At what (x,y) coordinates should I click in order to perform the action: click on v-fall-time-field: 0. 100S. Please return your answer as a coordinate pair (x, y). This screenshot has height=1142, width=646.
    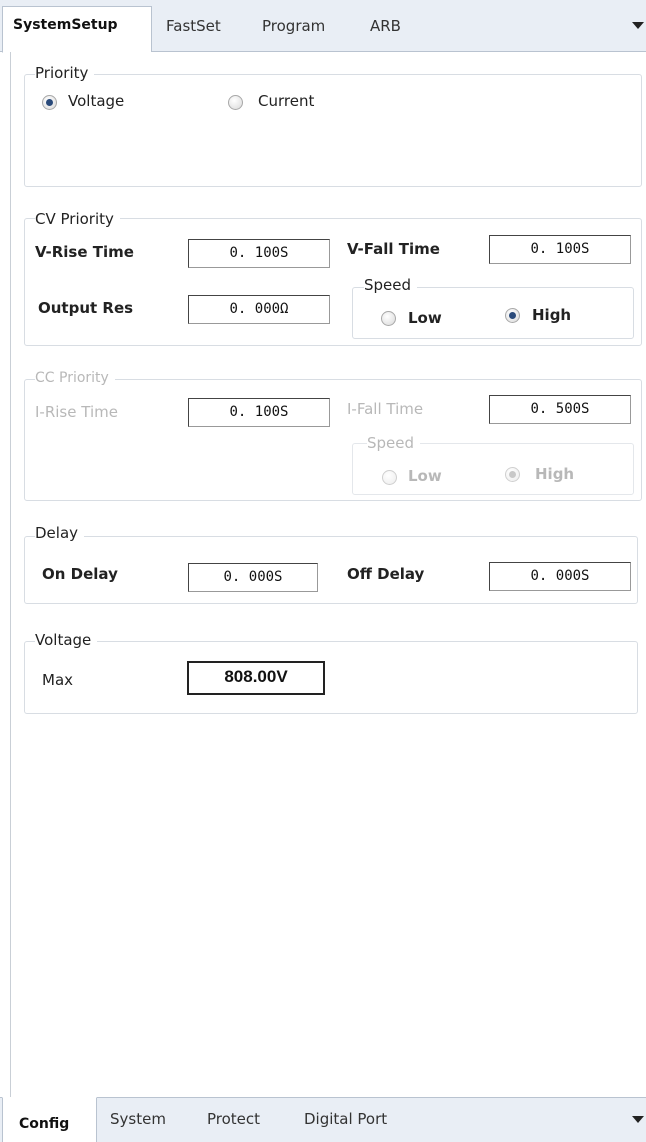
    Looking at the image, I should click on (560, 249).